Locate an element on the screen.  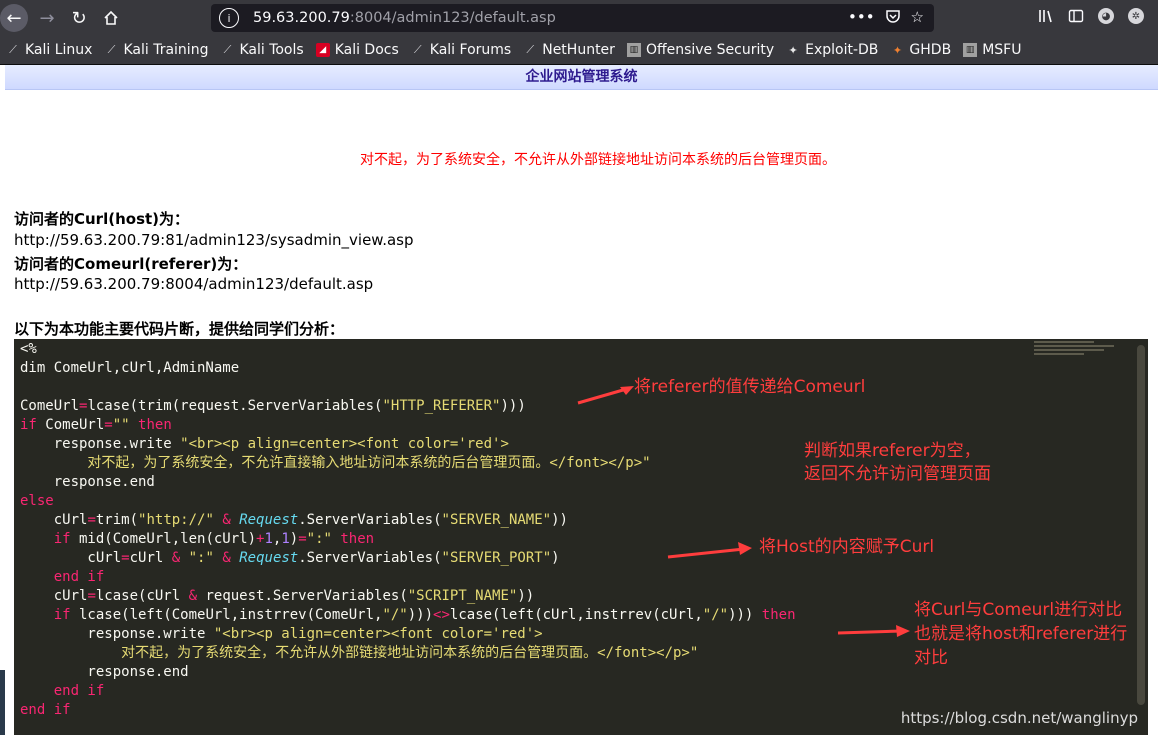
home-icon is located at coordinates (111, 17).